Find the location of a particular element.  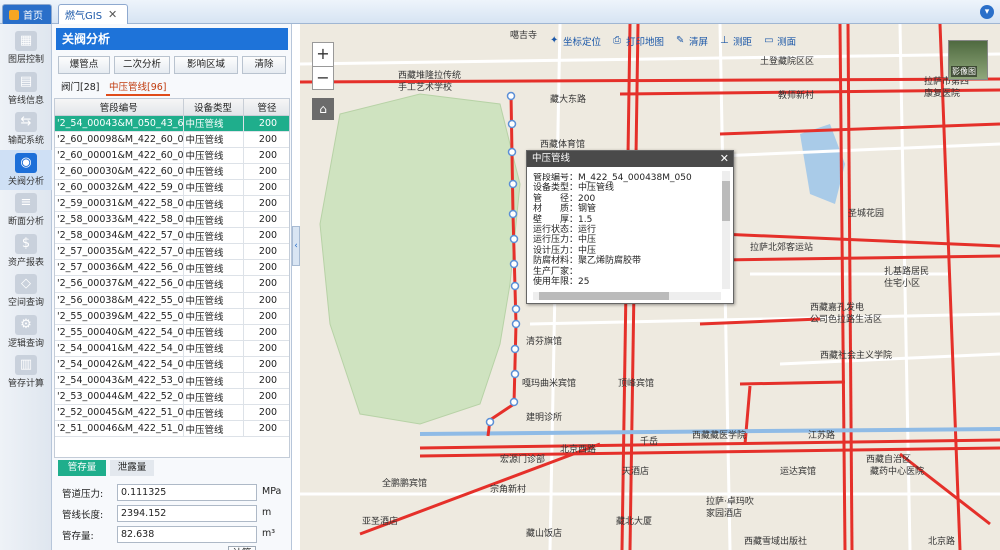

rail-item-1: ▤ 管线信息 is located at coordinates (26, 89).